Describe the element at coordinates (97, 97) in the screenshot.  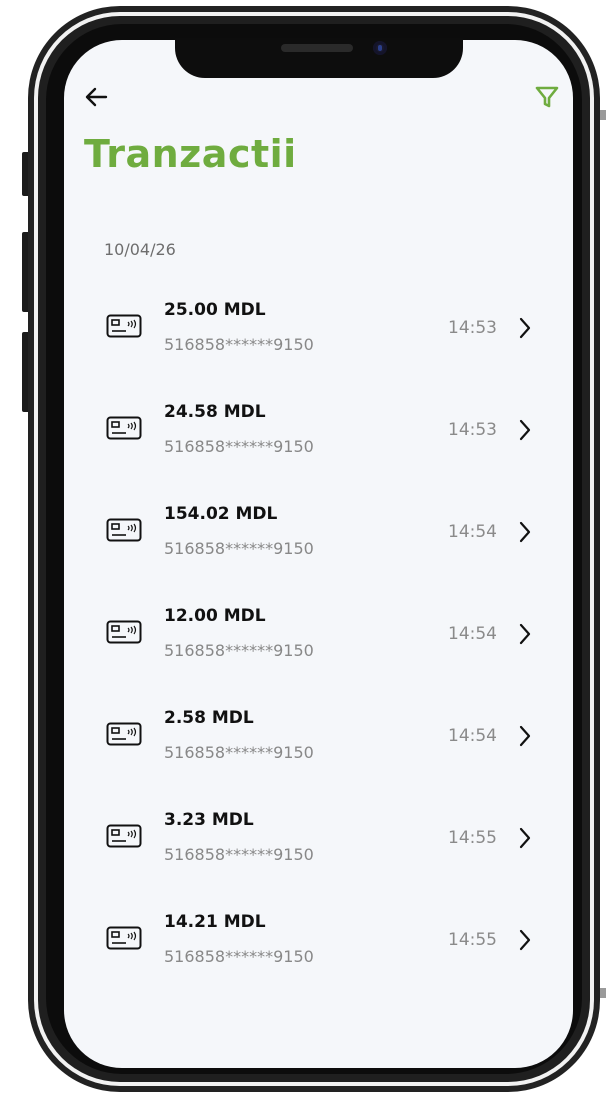
I see `back-arrow-icon` at that location.